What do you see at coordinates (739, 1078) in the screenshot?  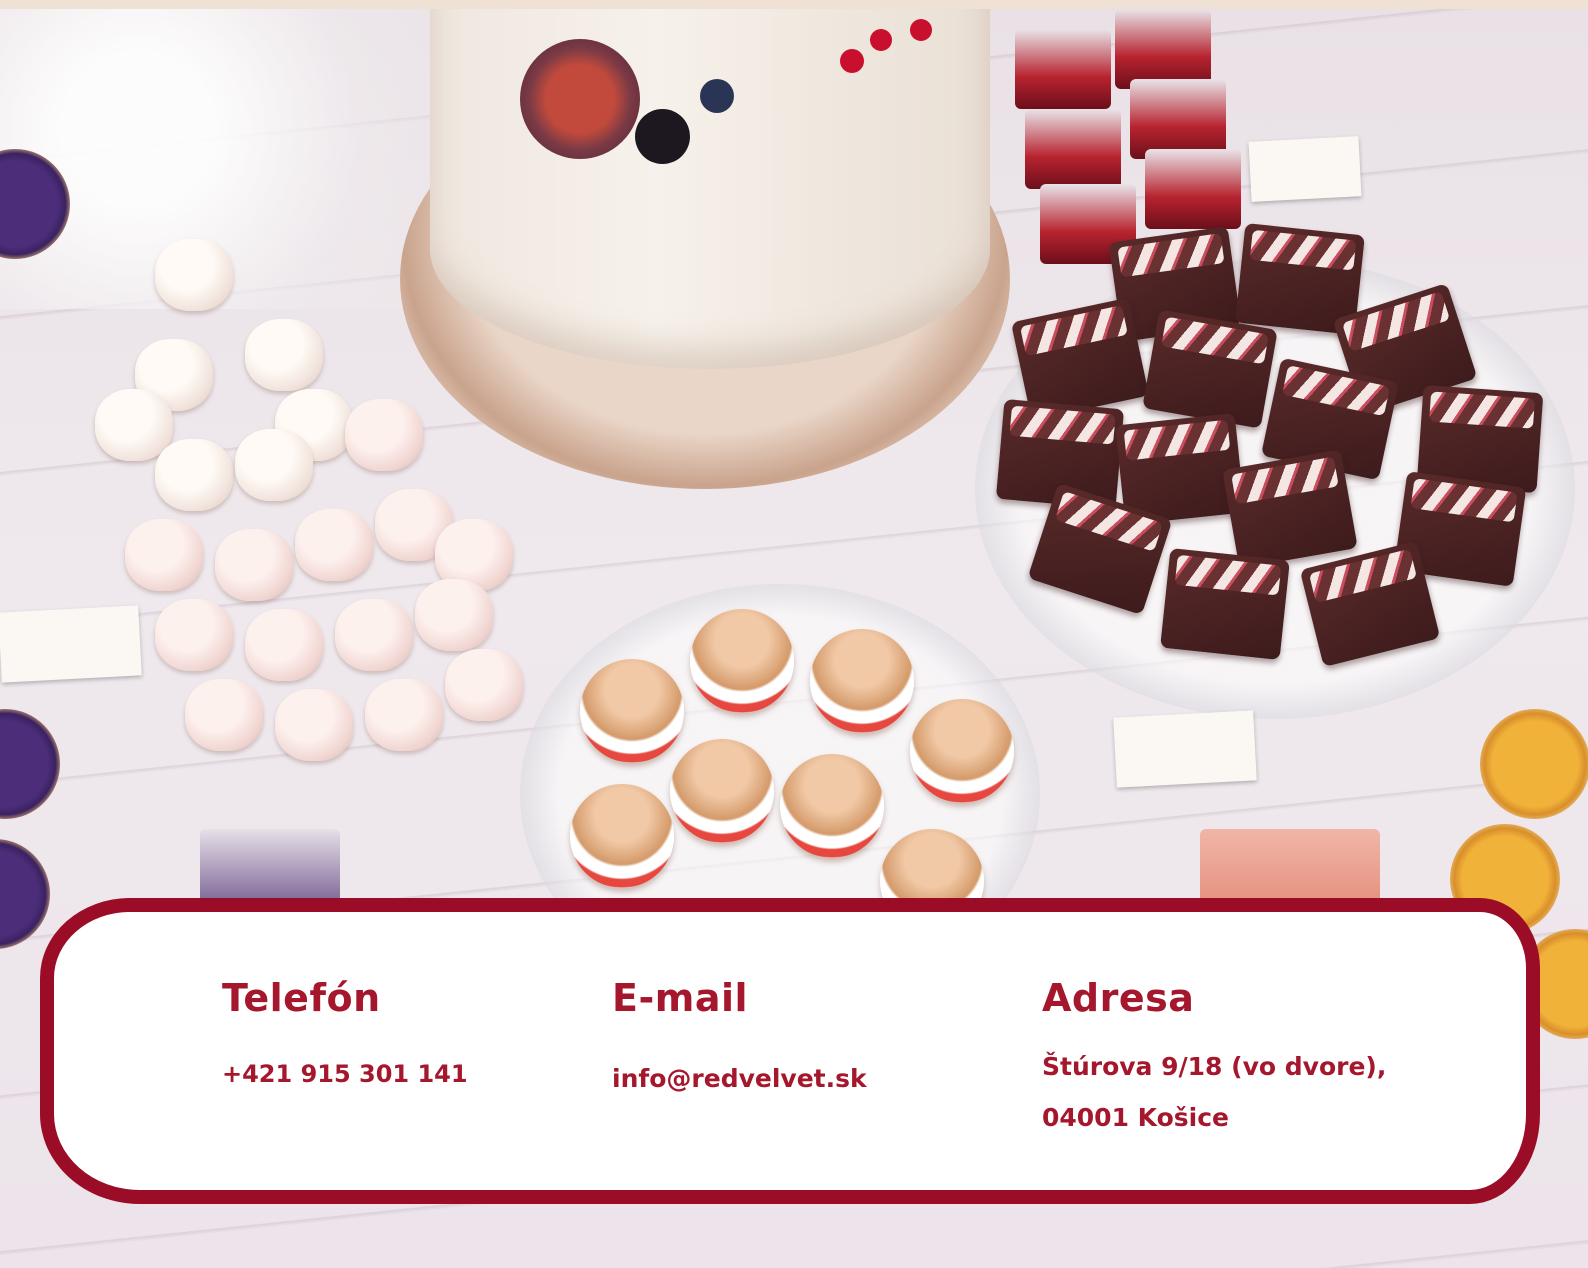 I see `email-address: info@redvelvet.sk` at bounding box center [739, 1078].